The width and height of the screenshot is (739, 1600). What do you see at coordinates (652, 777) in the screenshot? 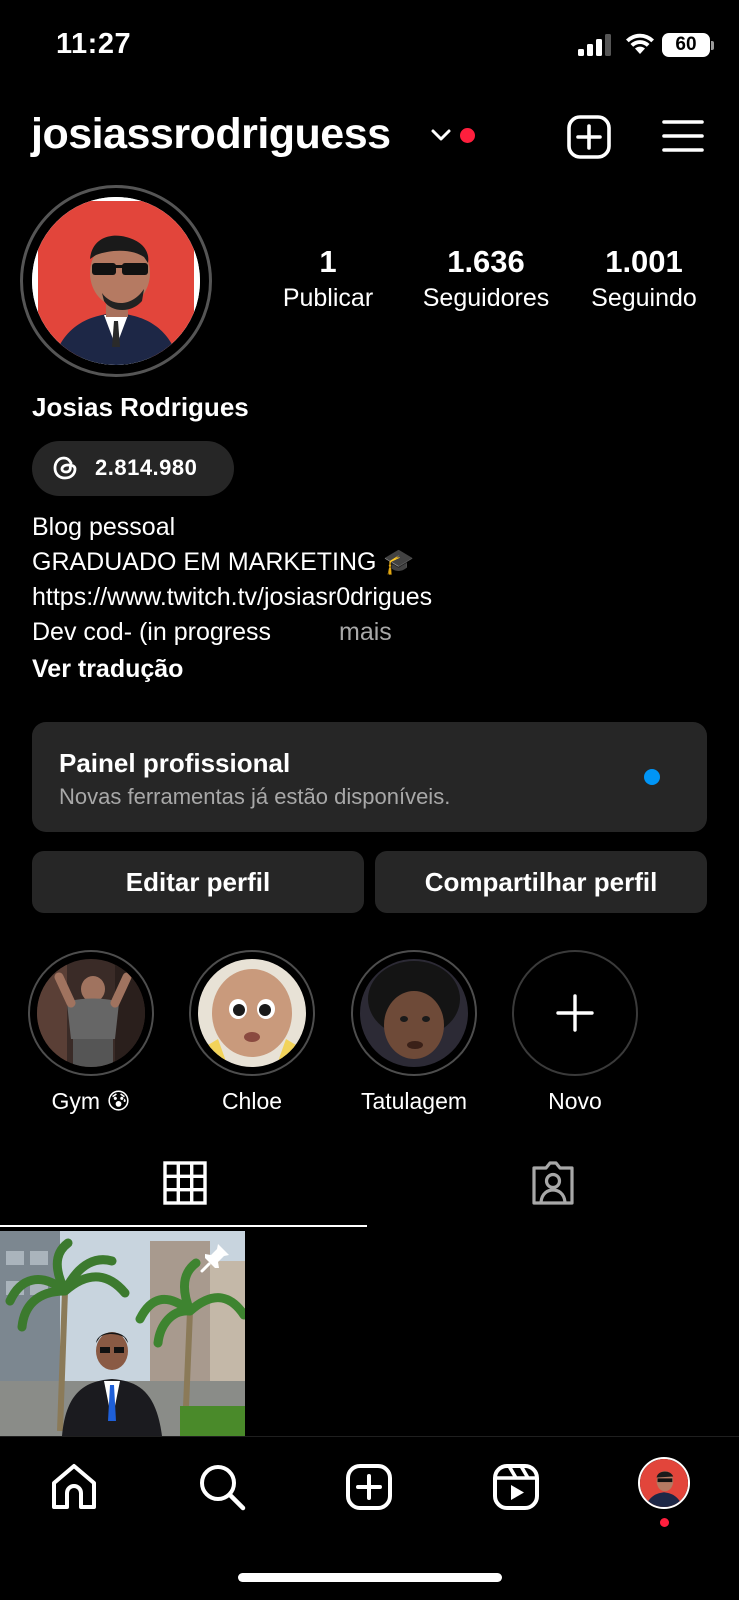
I see `new-indicator-dot` at bounding box center [652, 777].